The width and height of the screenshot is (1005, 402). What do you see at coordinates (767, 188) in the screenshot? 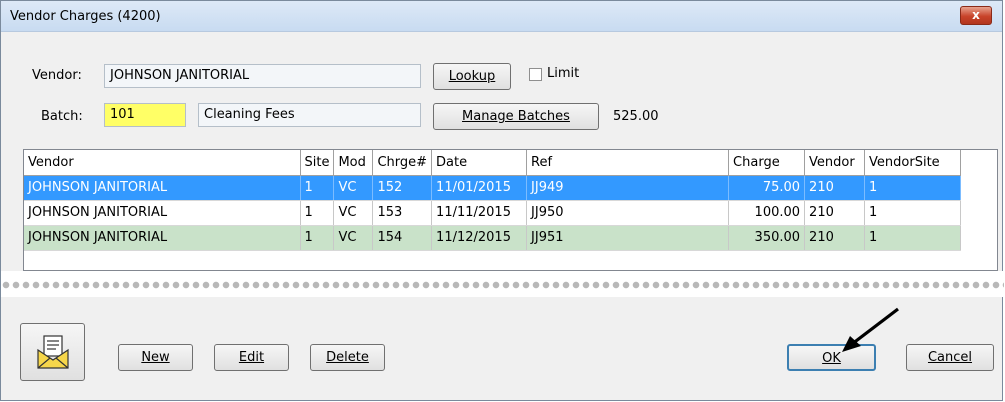
I see `cell-charge: 75.00` at bounding box center [767, 188].